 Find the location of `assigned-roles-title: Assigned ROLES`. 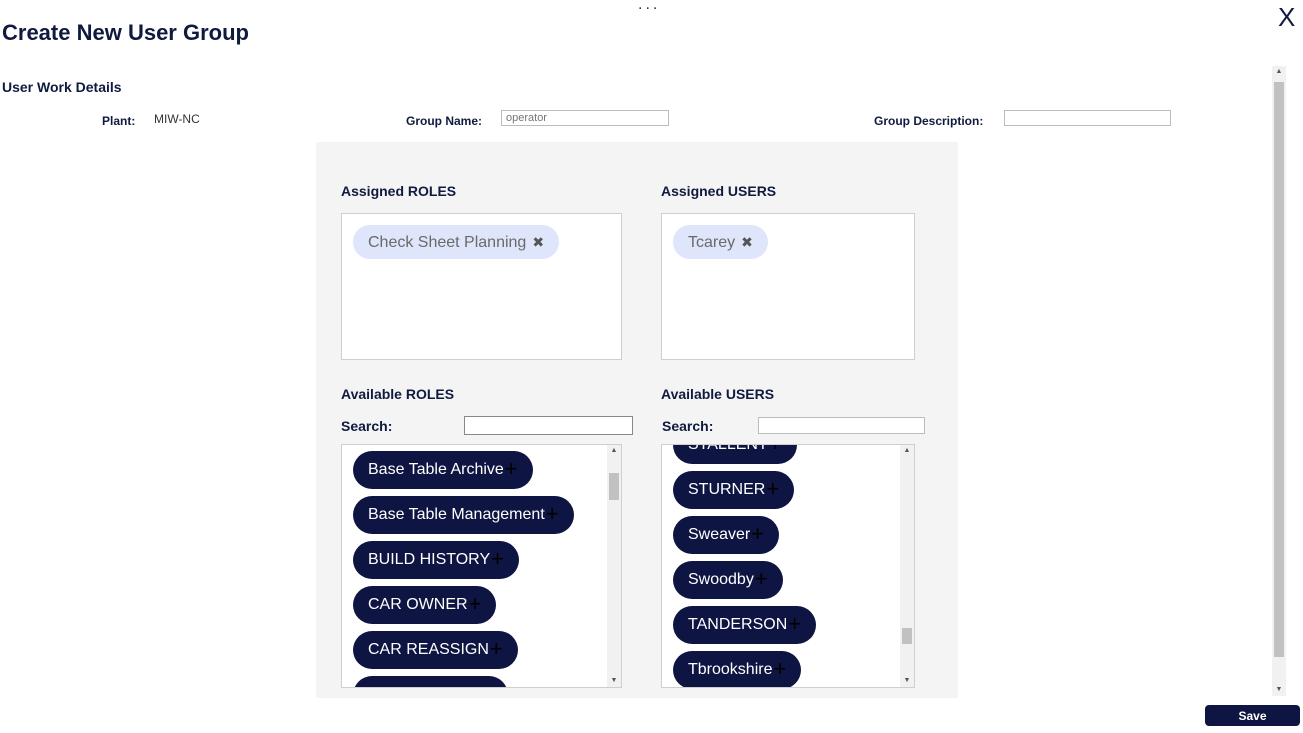

assigned-roles-title: Assigned ROLES is located at coordinates (399, 191).